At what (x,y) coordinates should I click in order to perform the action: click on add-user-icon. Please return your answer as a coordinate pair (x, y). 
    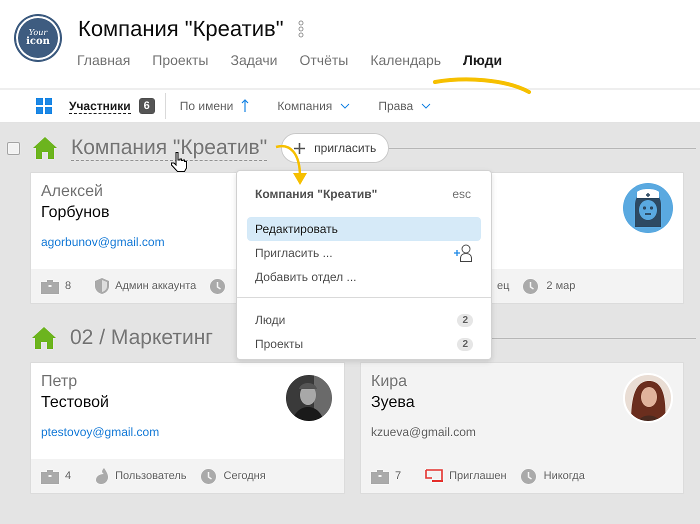
    Looking at the image, I should click on (463, 253).